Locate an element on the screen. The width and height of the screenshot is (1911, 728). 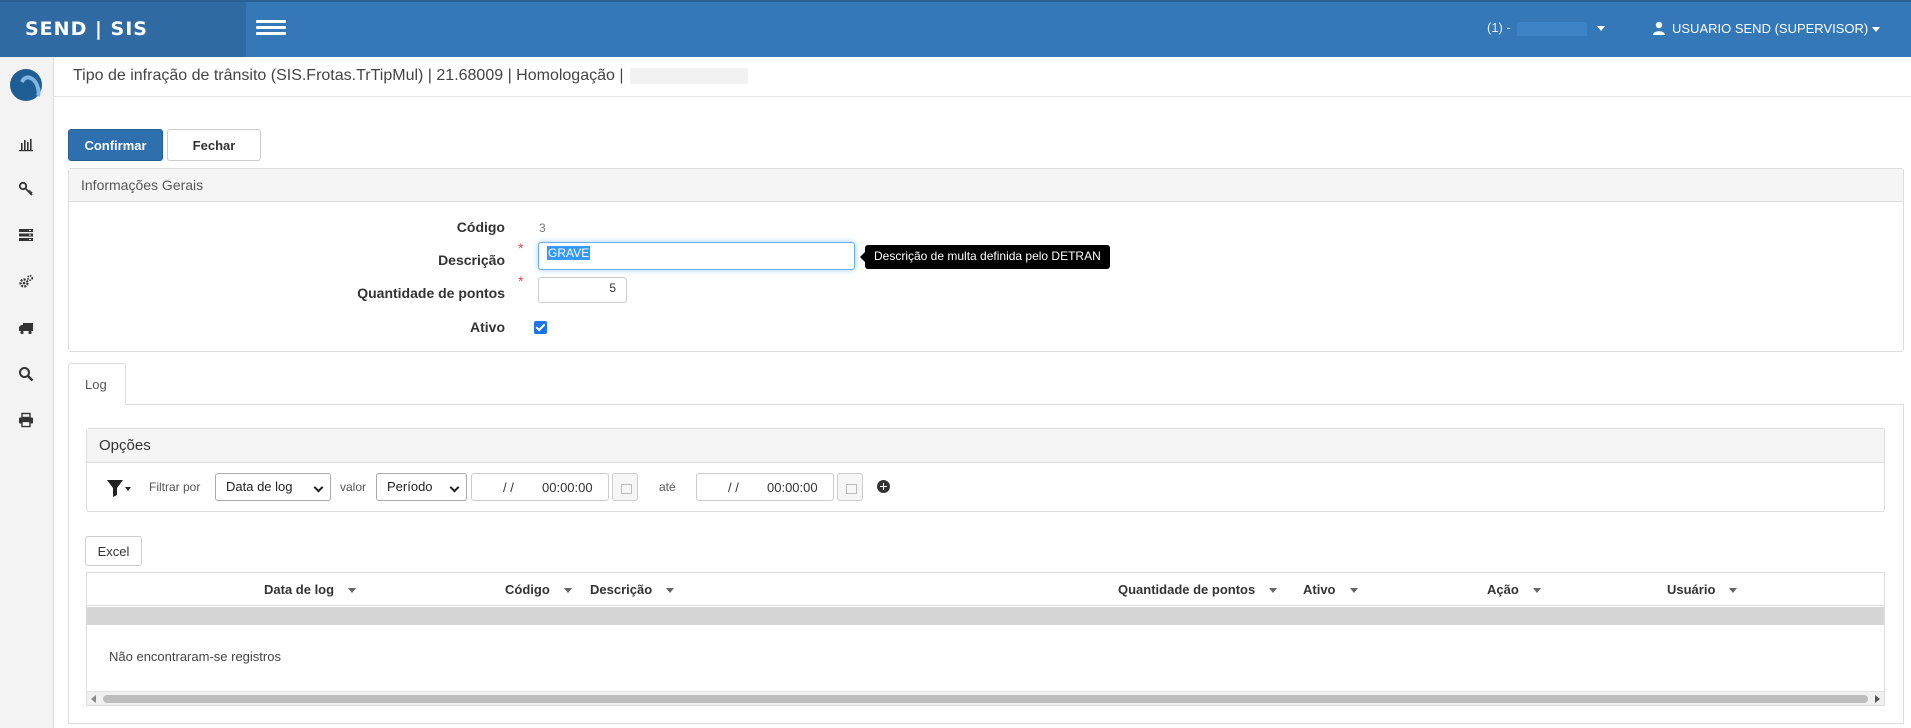
database-icon is located at coordinates (26, 235).